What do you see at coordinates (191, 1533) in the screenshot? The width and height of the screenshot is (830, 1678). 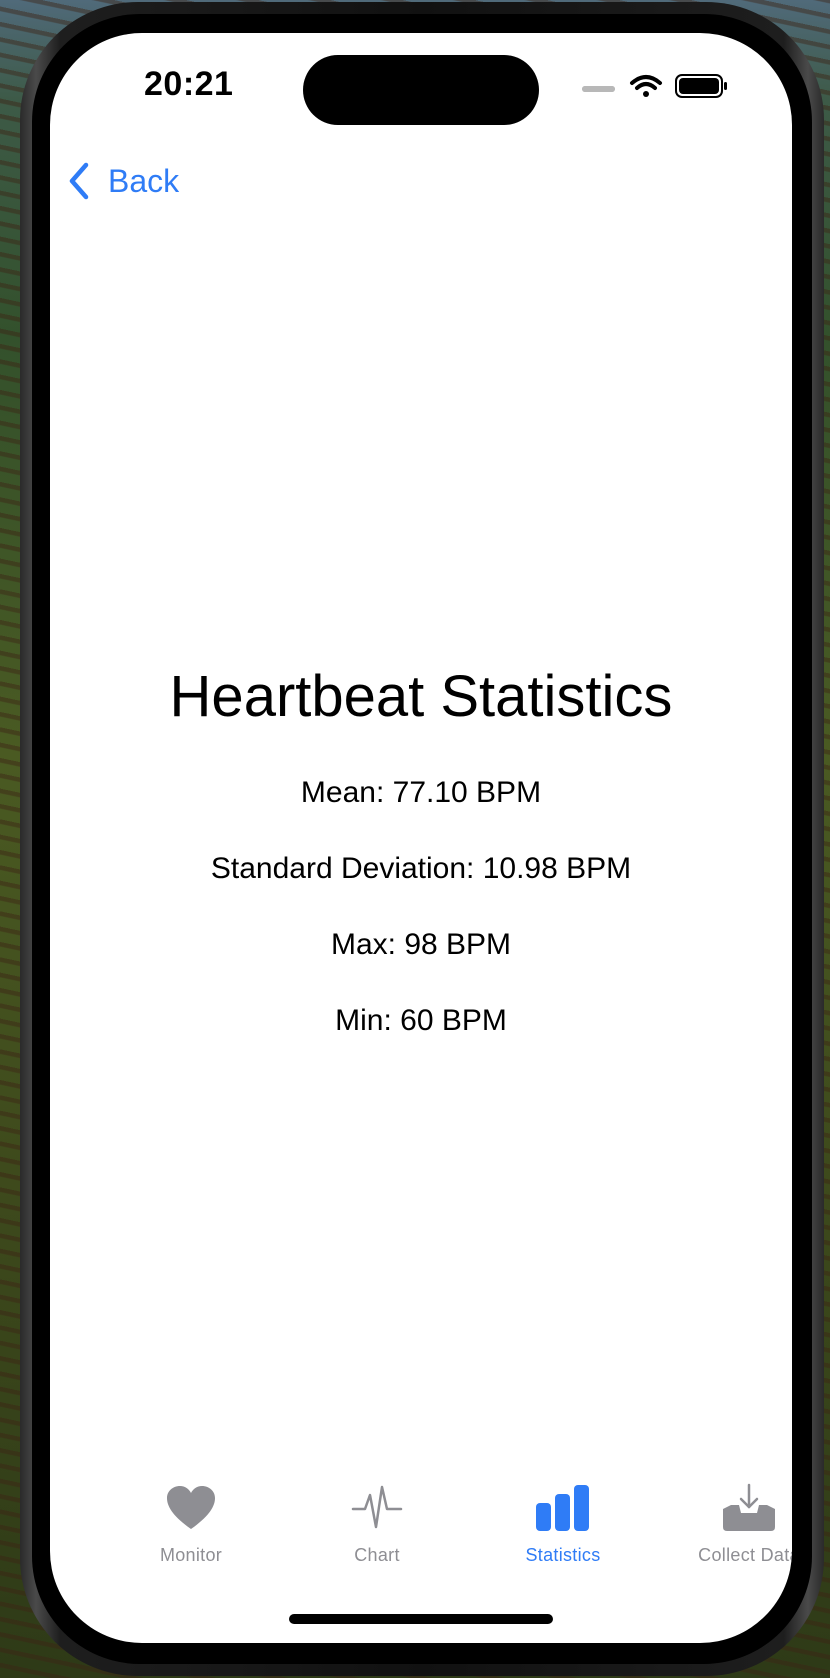 I see `tab-monitor: Monitor` at bounding box center [191, 1533].